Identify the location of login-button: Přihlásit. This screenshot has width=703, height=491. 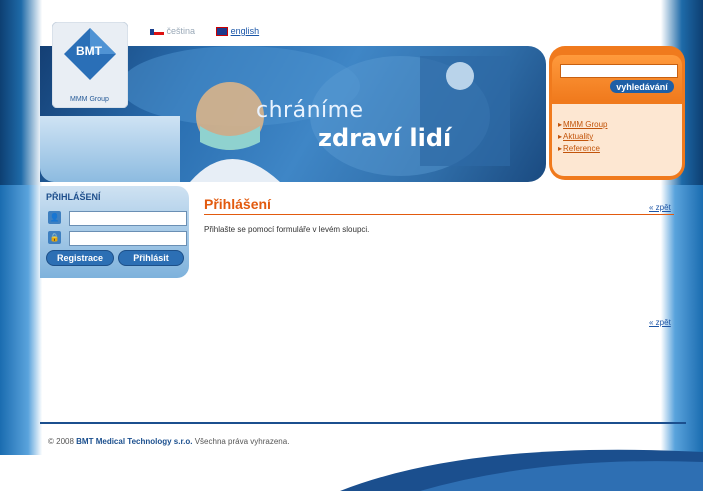
(151, 258).